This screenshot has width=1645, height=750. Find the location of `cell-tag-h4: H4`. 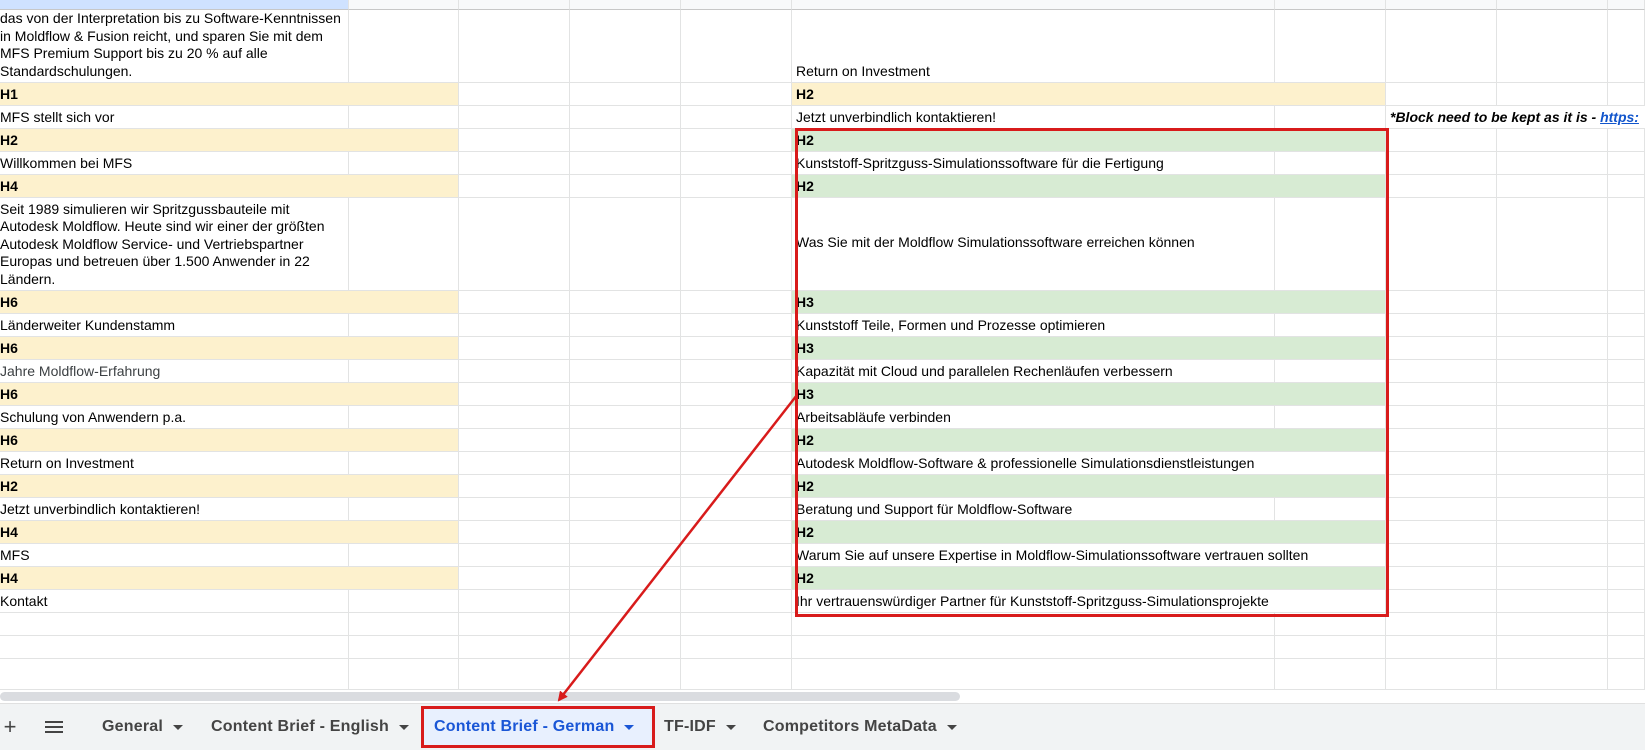

cell-tag-h4: H4 is located at coordinates (229, 186).